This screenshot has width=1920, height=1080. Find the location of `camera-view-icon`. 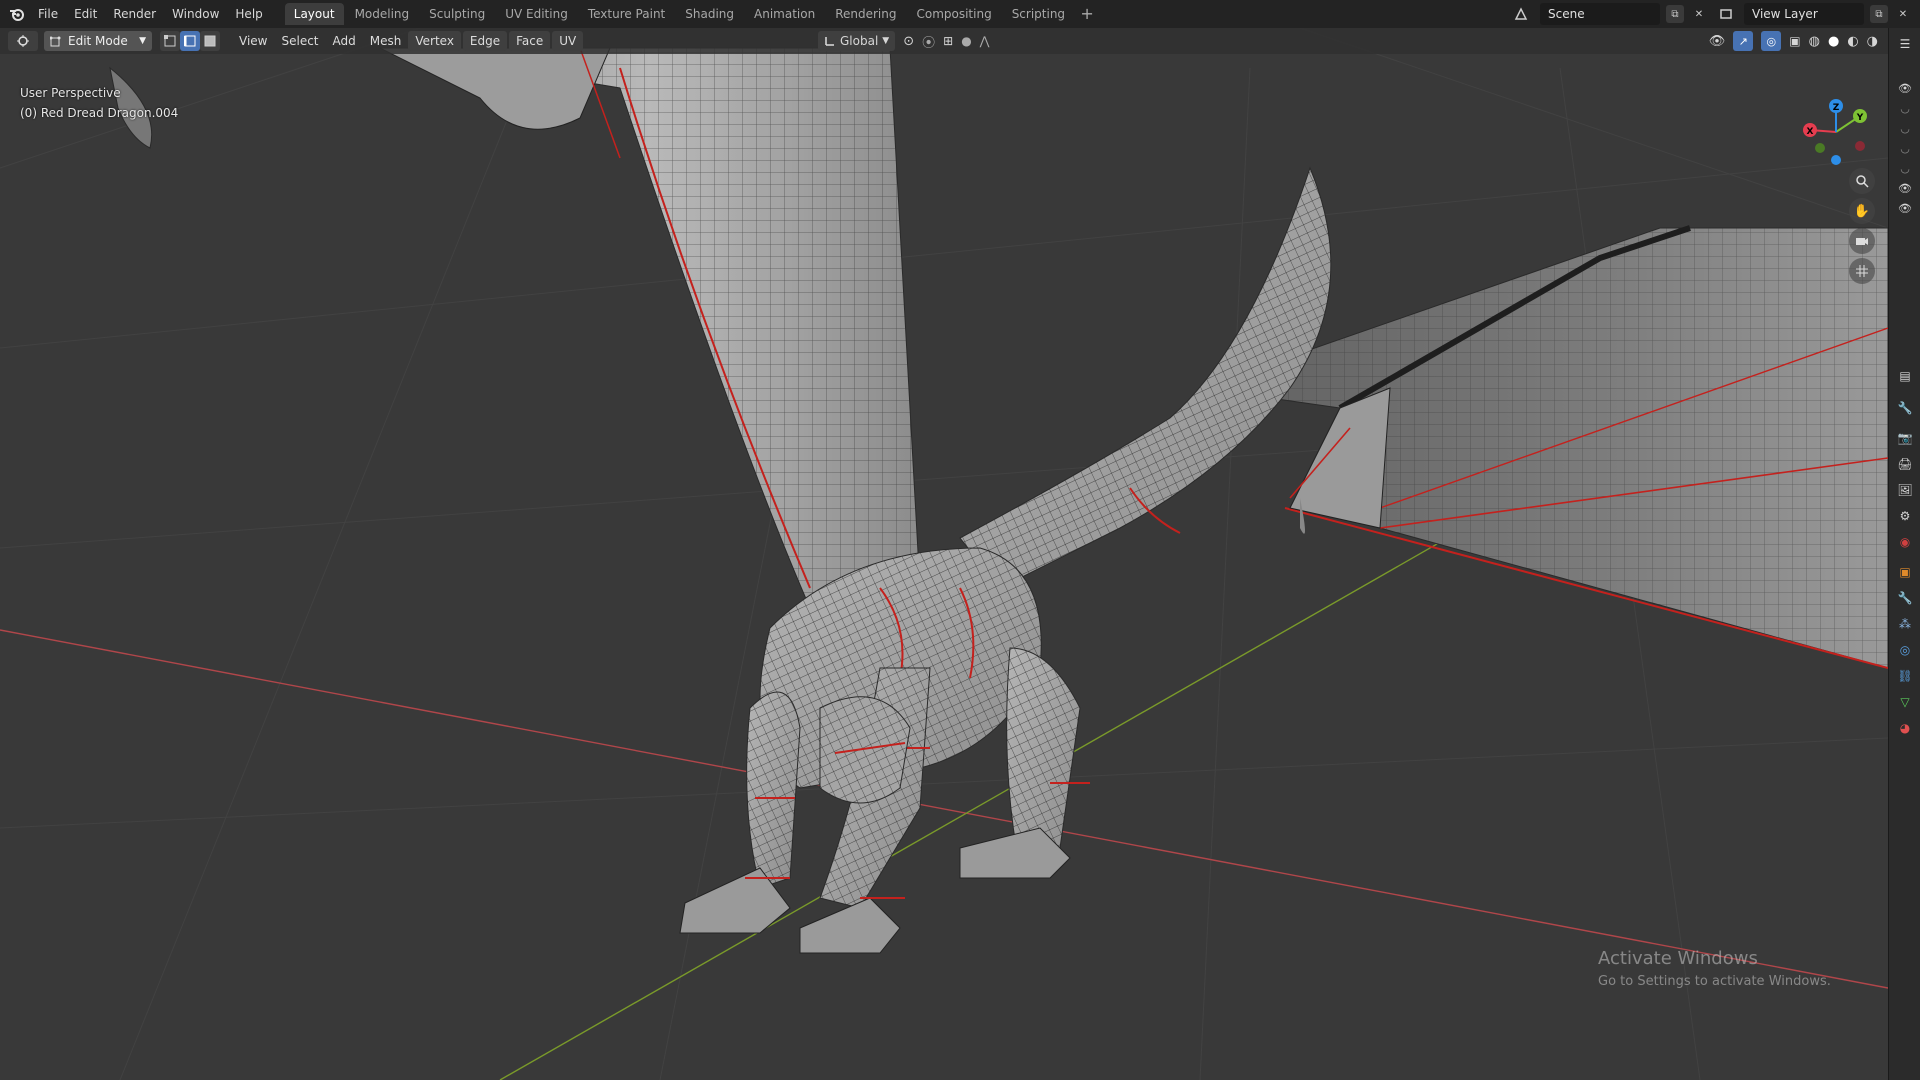

camera-view-icon is located at coordinates (1862, 241).